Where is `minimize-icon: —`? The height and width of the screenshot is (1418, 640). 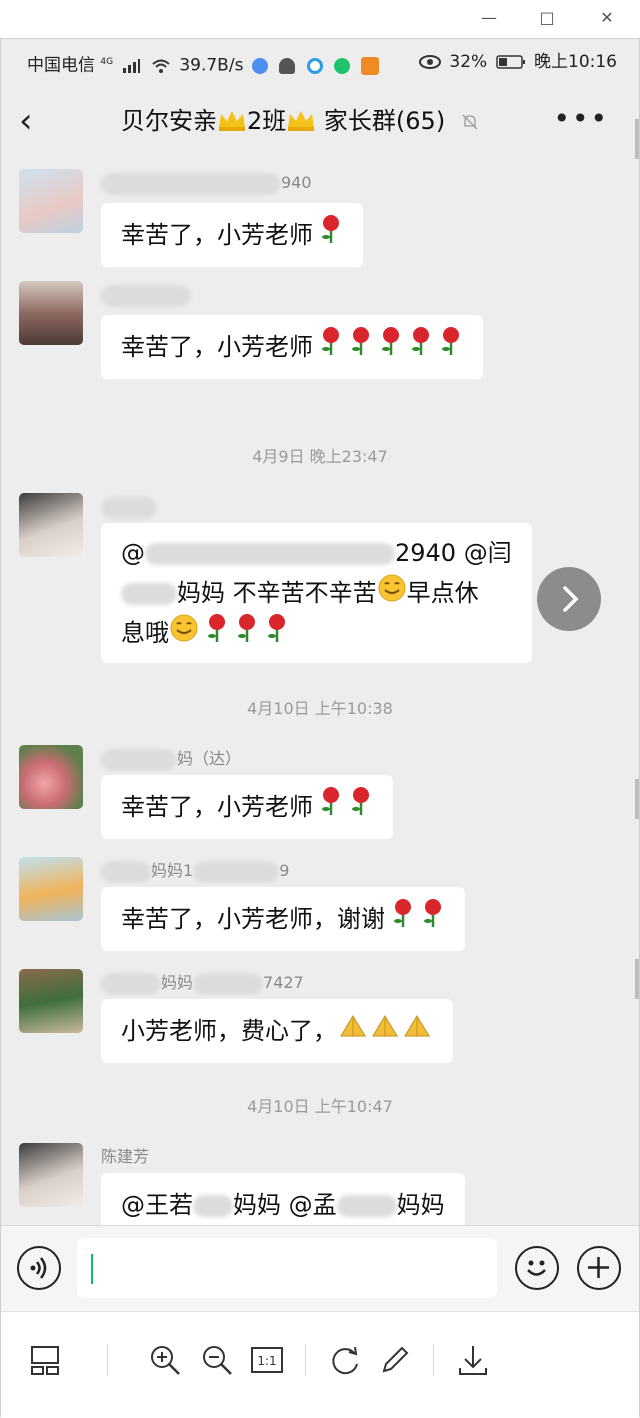
minimize-icon: — is located at coordinates (489, 18).